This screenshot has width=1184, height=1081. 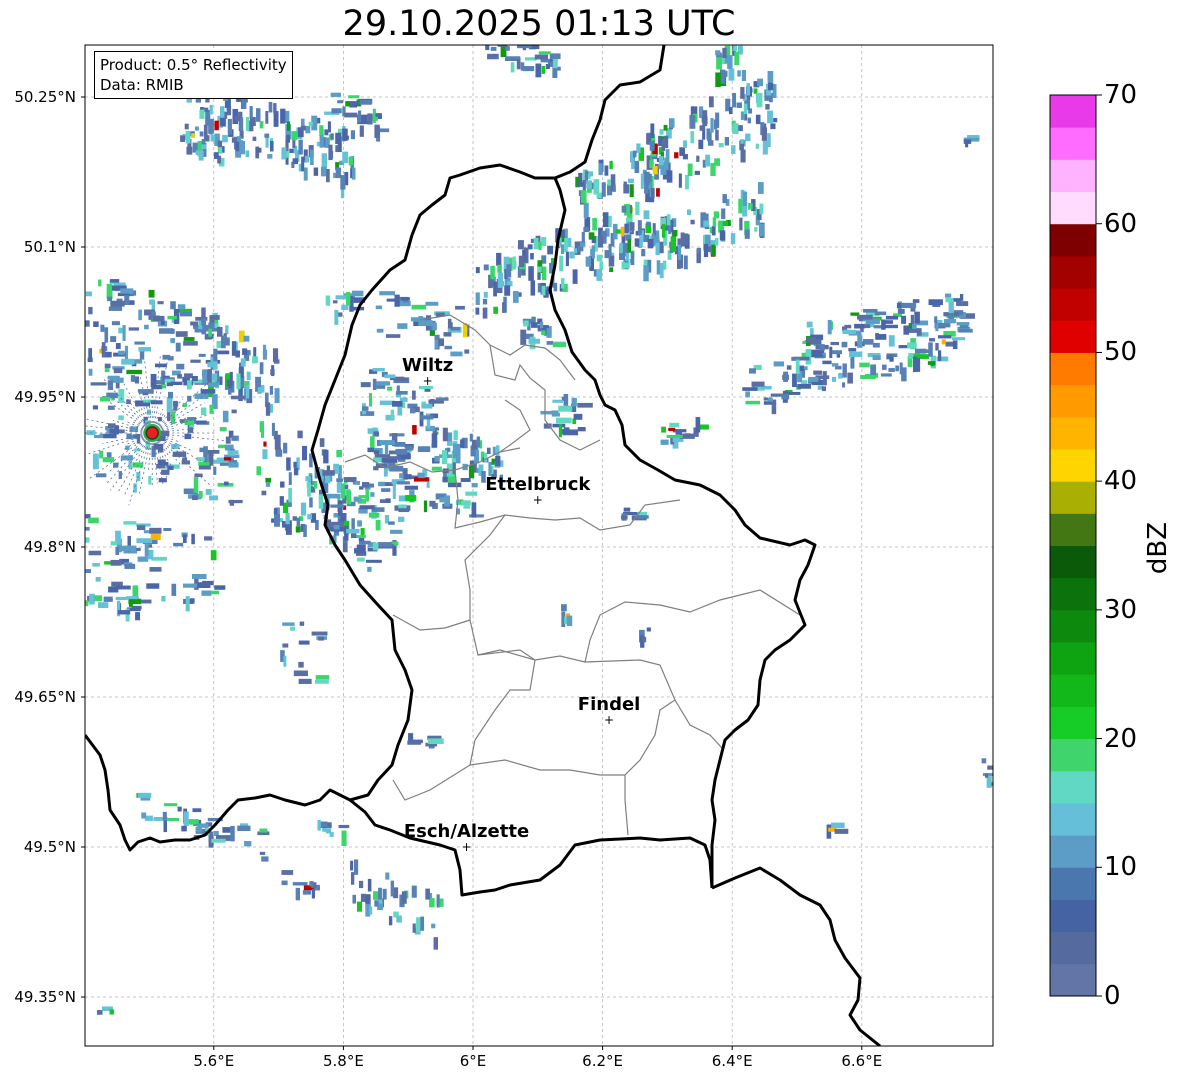 What do you see at coordinates (193, 65) in the screenshot?
I see `product-label: Product: 0.5° Reflectivity` at bounding box center [193, 65].